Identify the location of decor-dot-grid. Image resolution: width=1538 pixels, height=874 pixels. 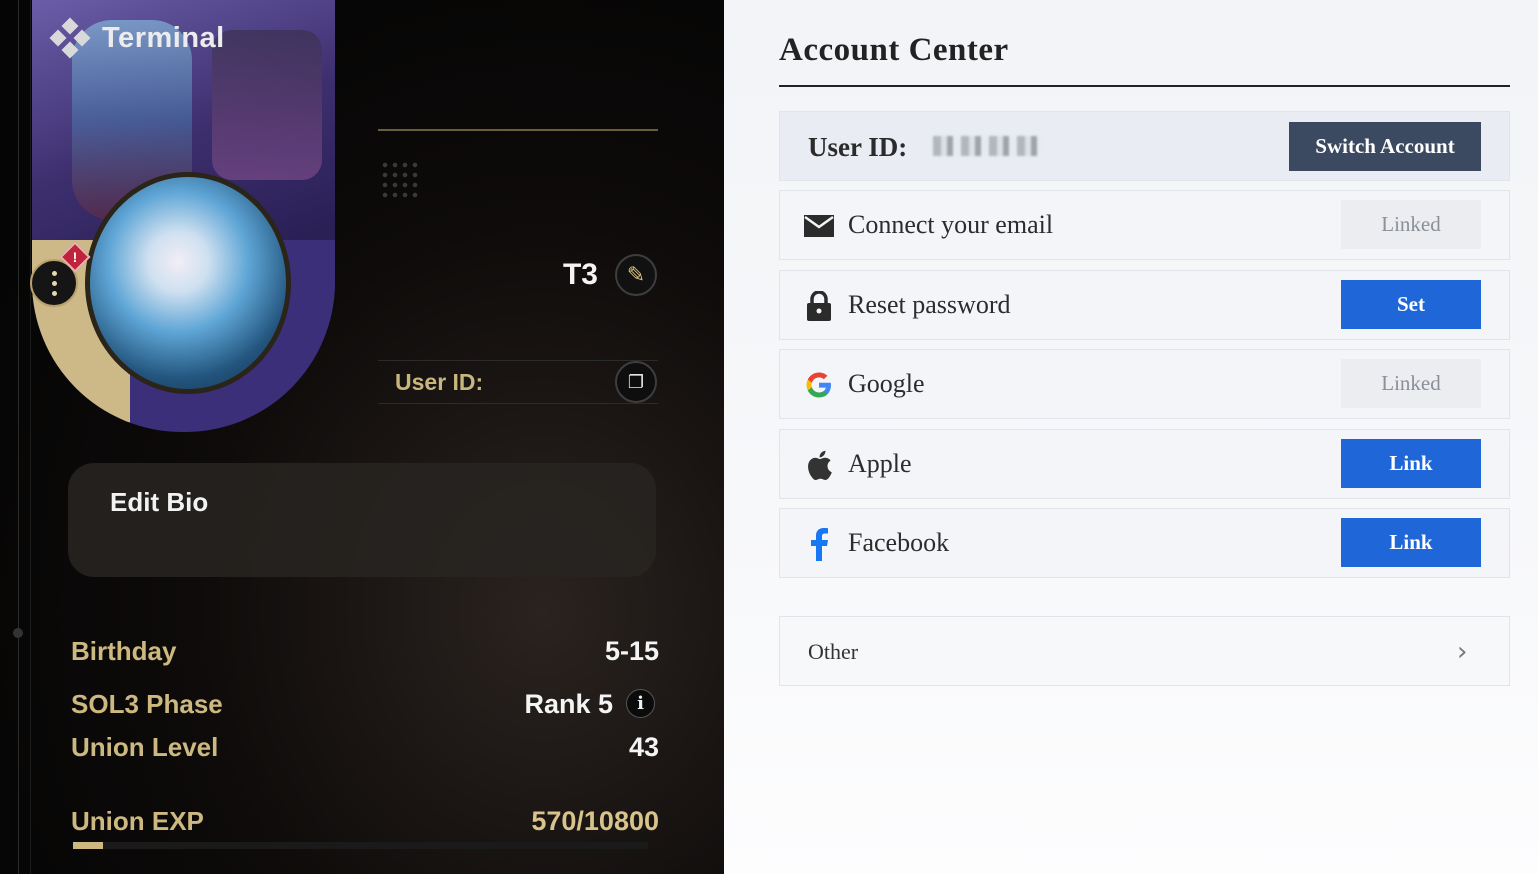
(400, 180).